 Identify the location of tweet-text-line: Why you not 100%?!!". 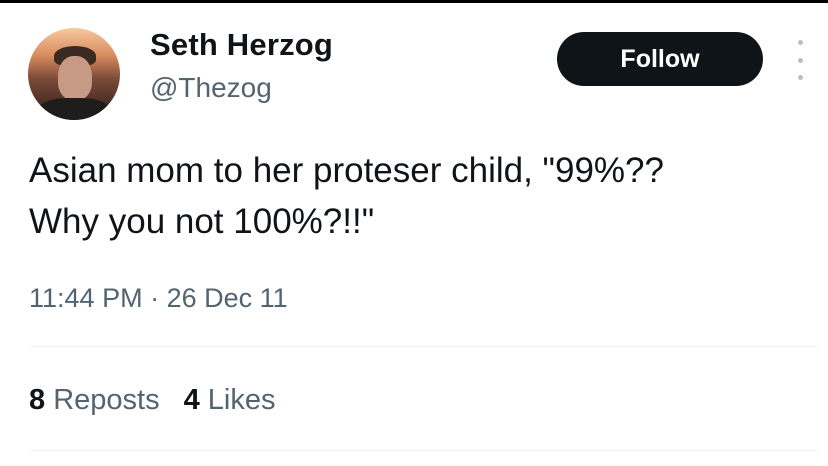
(202, 221).